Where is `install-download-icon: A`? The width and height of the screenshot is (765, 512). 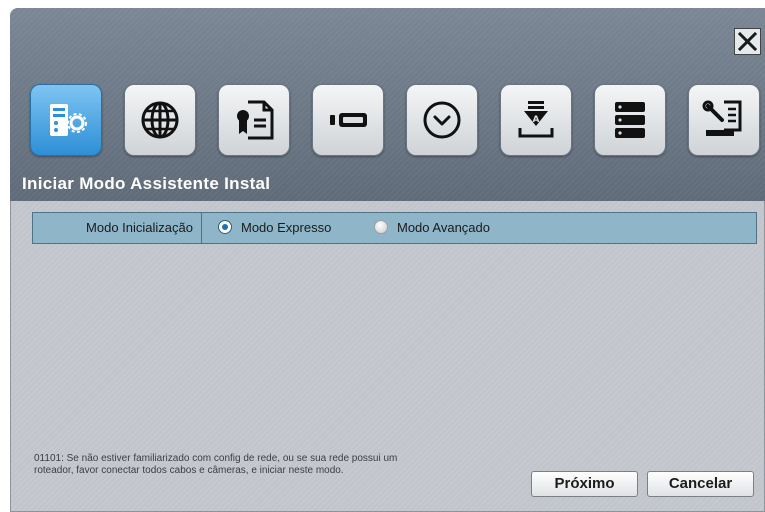 install-download-icon: A is located at coordinates (536, 119).